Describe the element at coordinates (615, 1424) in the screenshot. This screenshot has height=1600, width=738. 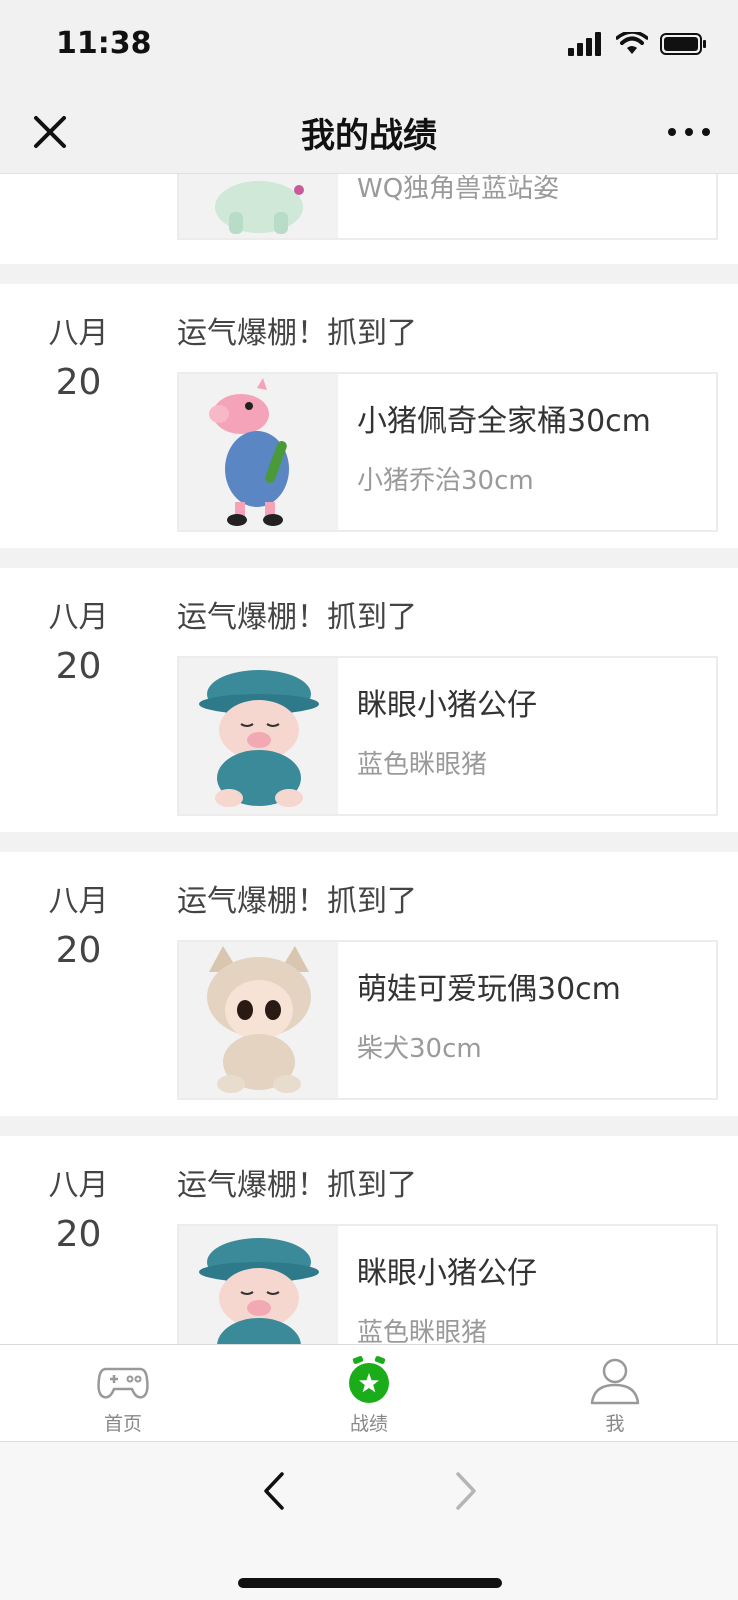
I see `tab-label: 我` at that location.